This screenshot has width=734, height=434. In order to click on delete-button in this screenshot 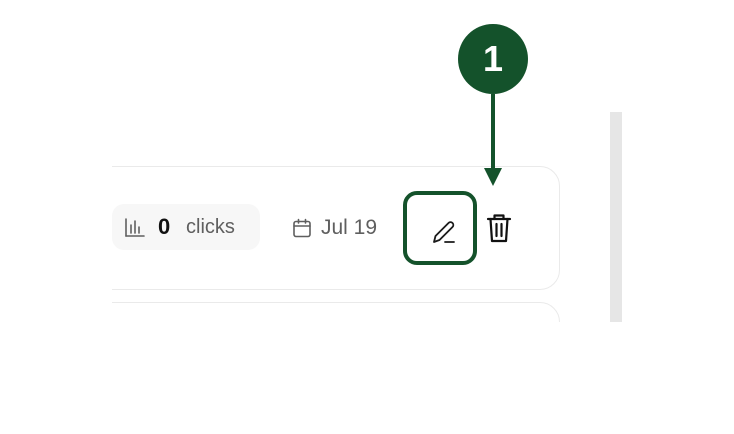, I will do `click(499, 228)`.